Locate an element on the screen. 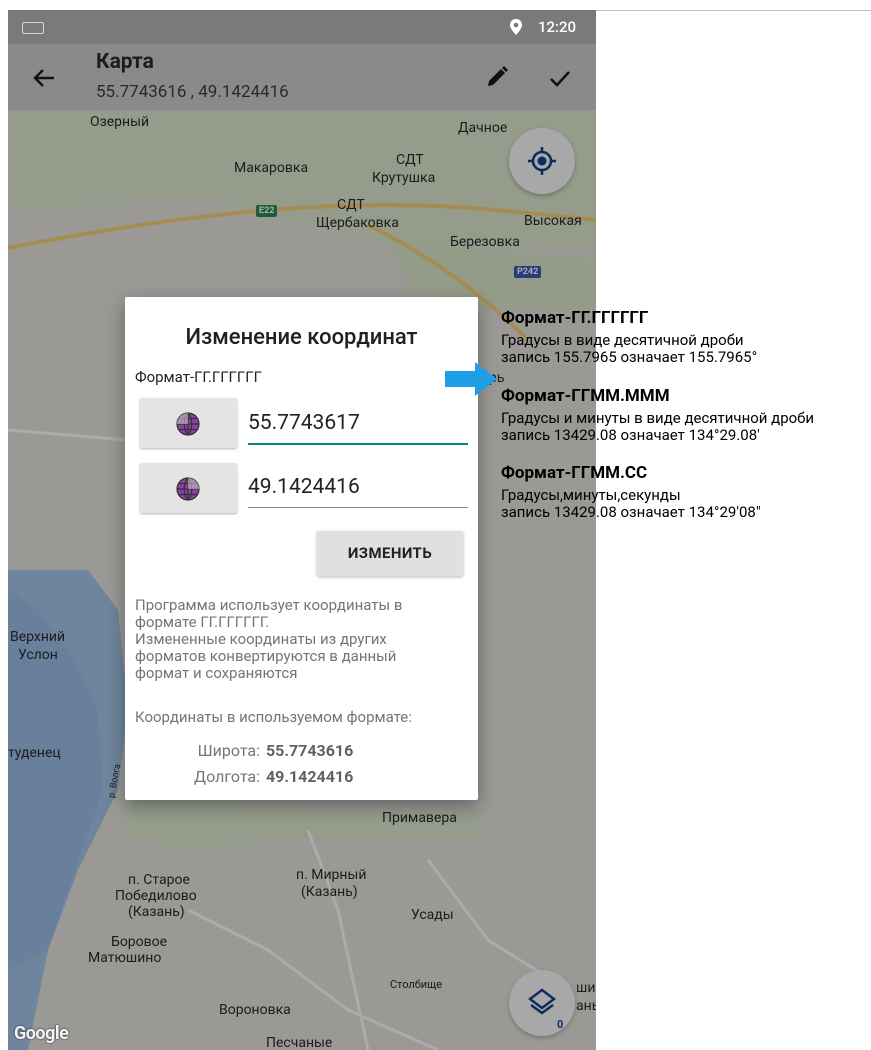 This screenshot has width=871, height=1050. layers-button is located at coordinates (542, 1003).